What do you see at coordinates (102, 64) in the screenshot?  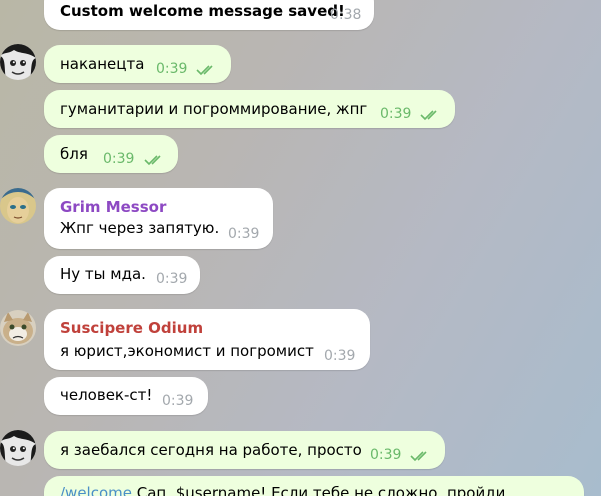 I see `message-text: наканецта` at bounding box center [102, 64].